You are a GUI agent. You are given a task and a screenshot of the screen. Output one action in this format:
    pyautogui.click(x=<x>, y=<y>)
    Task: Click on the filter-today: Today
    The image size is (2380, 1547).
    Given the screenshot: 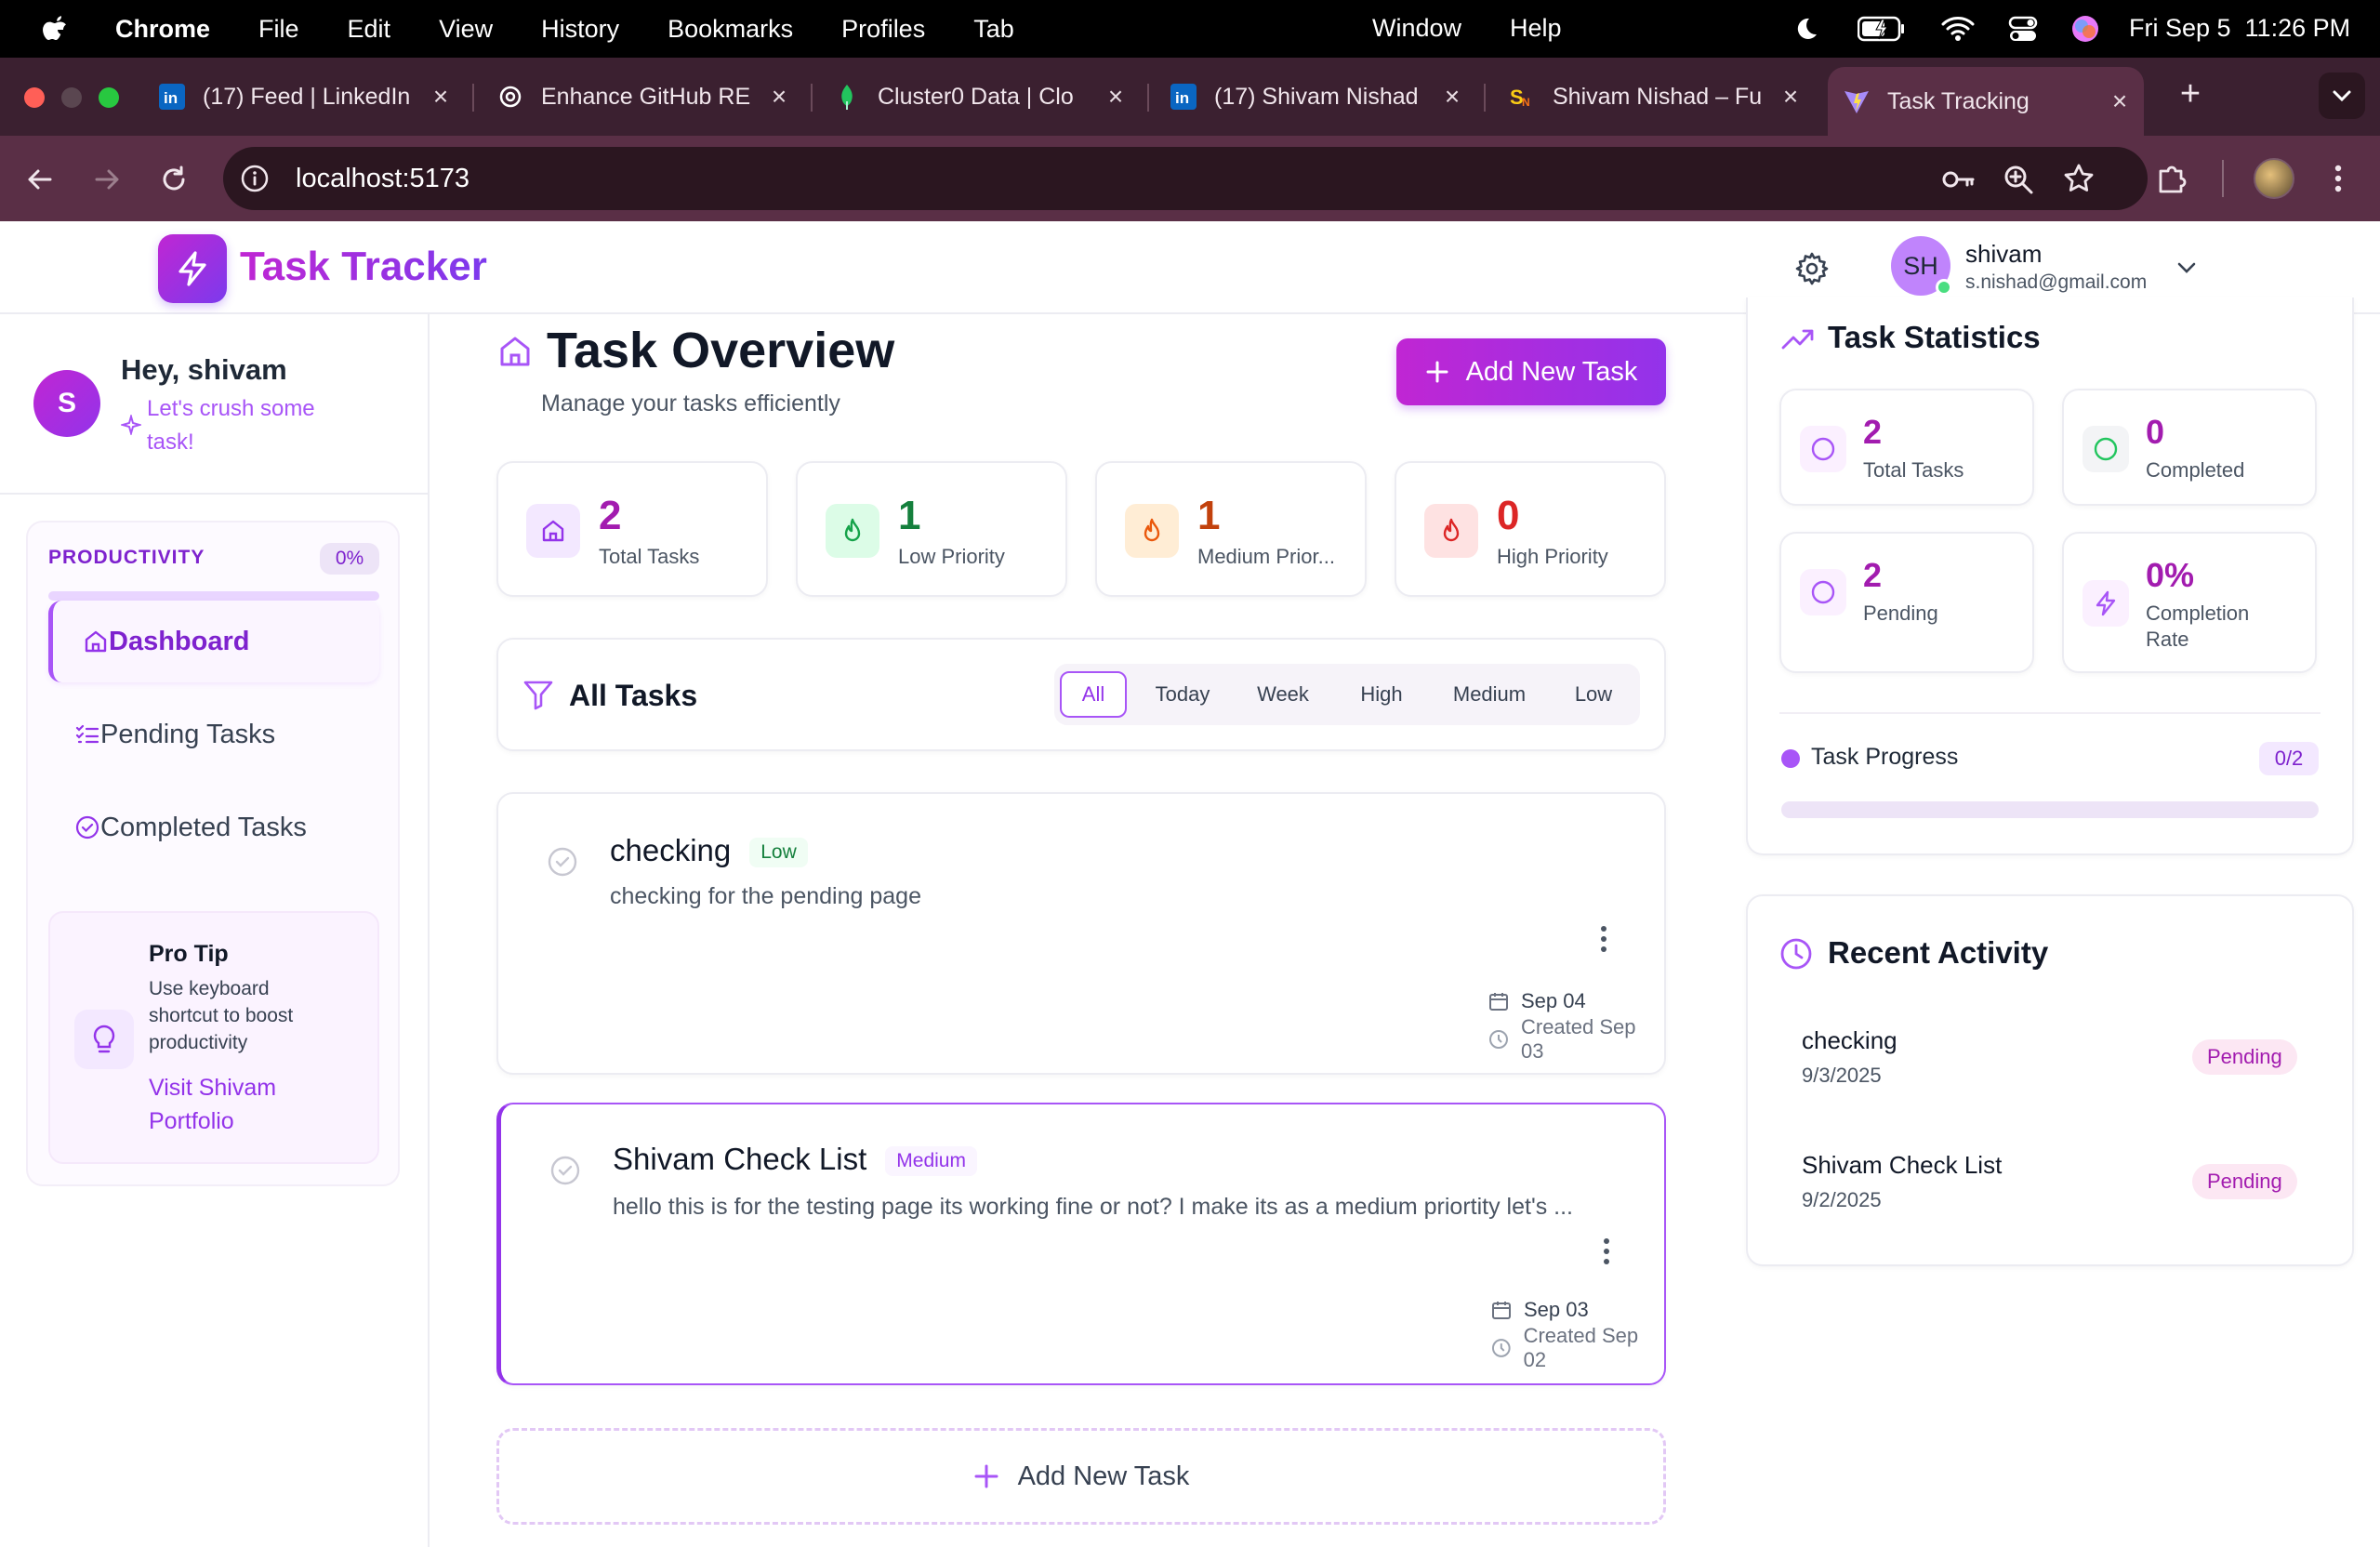 What is the action you would take?
    pyautogui.click(x=1182, y=694)
    